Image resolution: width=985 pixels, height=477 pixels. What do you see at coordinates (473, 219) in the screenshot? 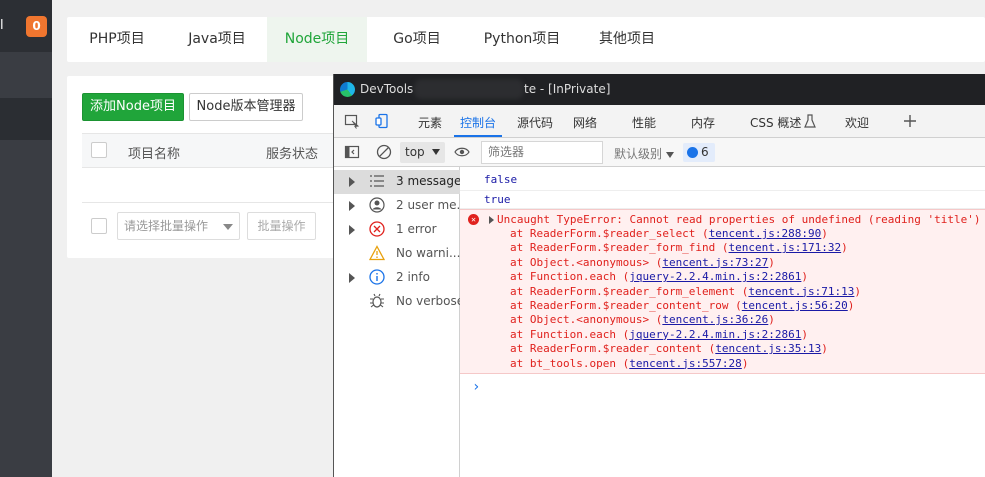
I see `error-icon: ✕` at bounding box center [473, 219].